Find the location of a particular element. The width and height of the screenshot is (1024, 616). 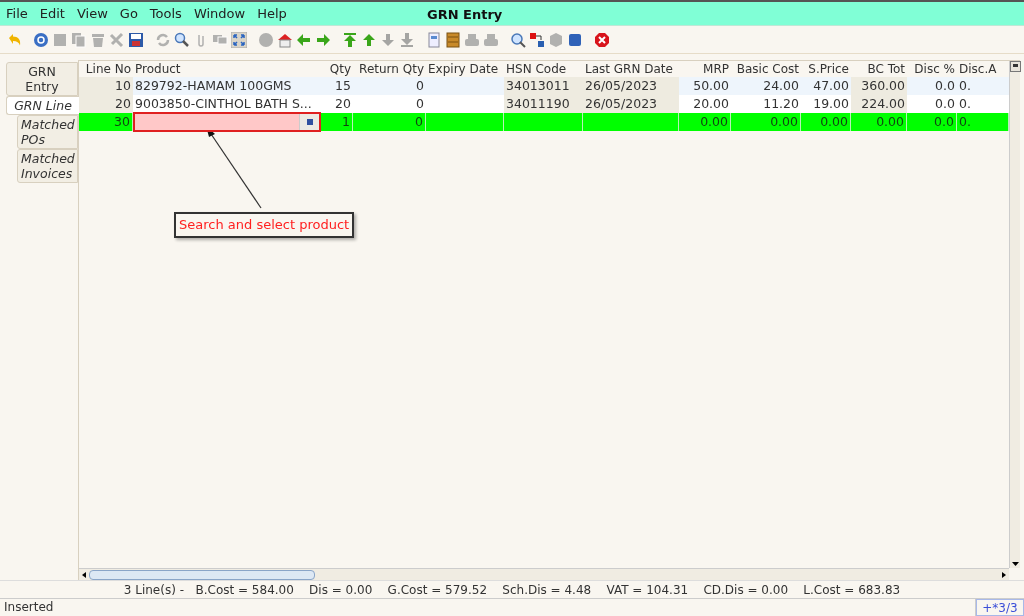

record-indicator: +*3/3 is located at coordinates (1000, 607).